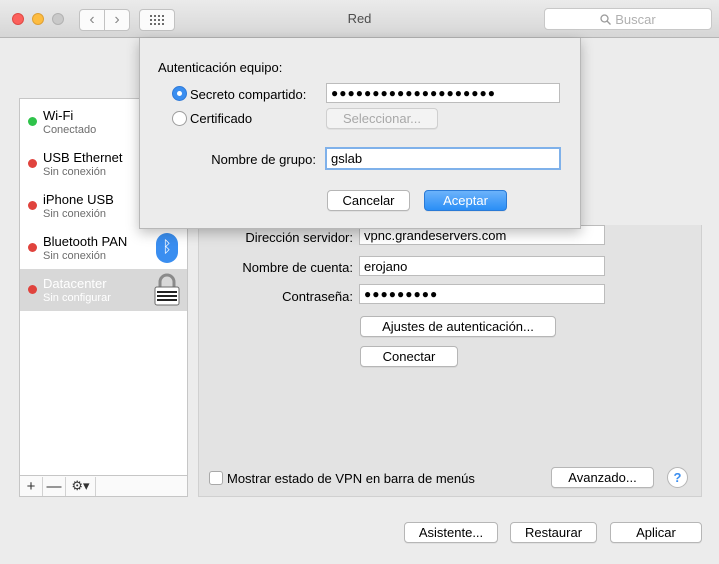 Image resolution: width=719 pixels, height=564 pixels. Describe the element at coordinates (179, 93) in the screenshot. I see `shared-secret-radio` at that location.